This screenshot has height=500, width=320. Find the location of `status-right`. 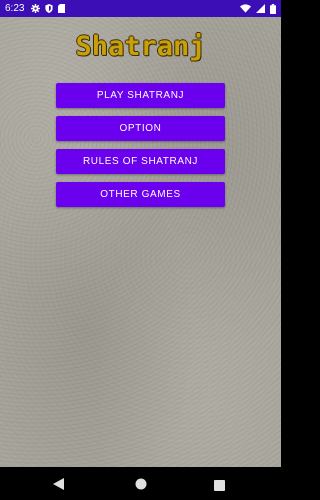

status-right is located at coordinates (258, 8).